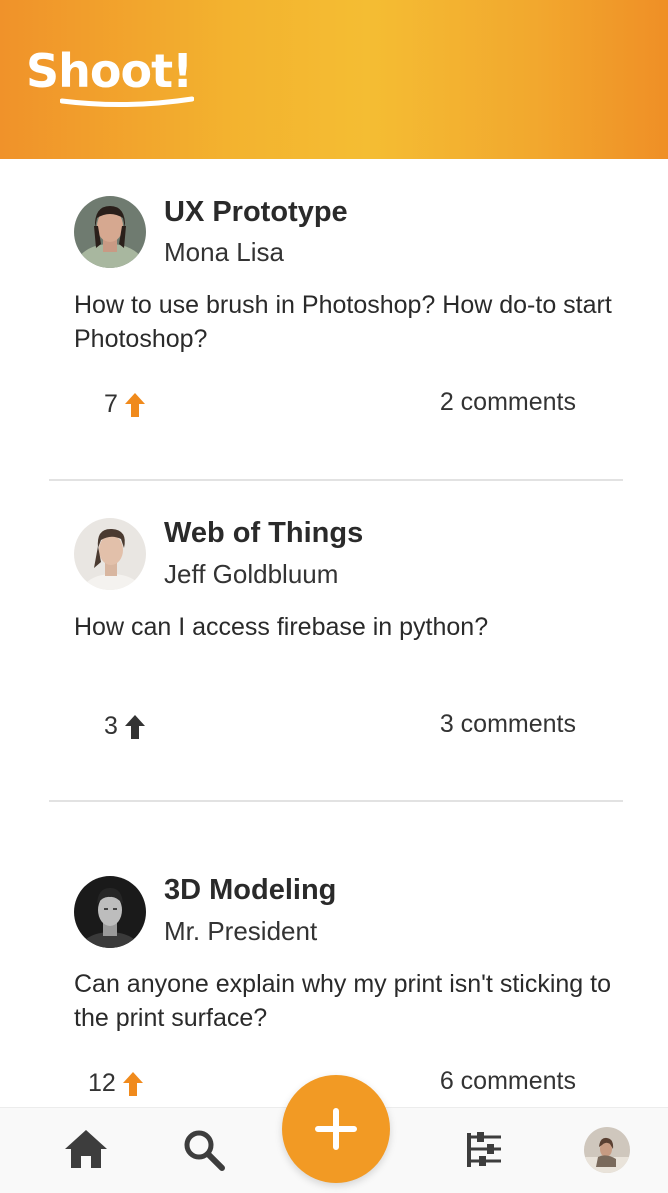  What do you see at coordinates (508, 724) in the screenshot?
I see `comments-link: 3 comments` at bounding box center [508, 724].